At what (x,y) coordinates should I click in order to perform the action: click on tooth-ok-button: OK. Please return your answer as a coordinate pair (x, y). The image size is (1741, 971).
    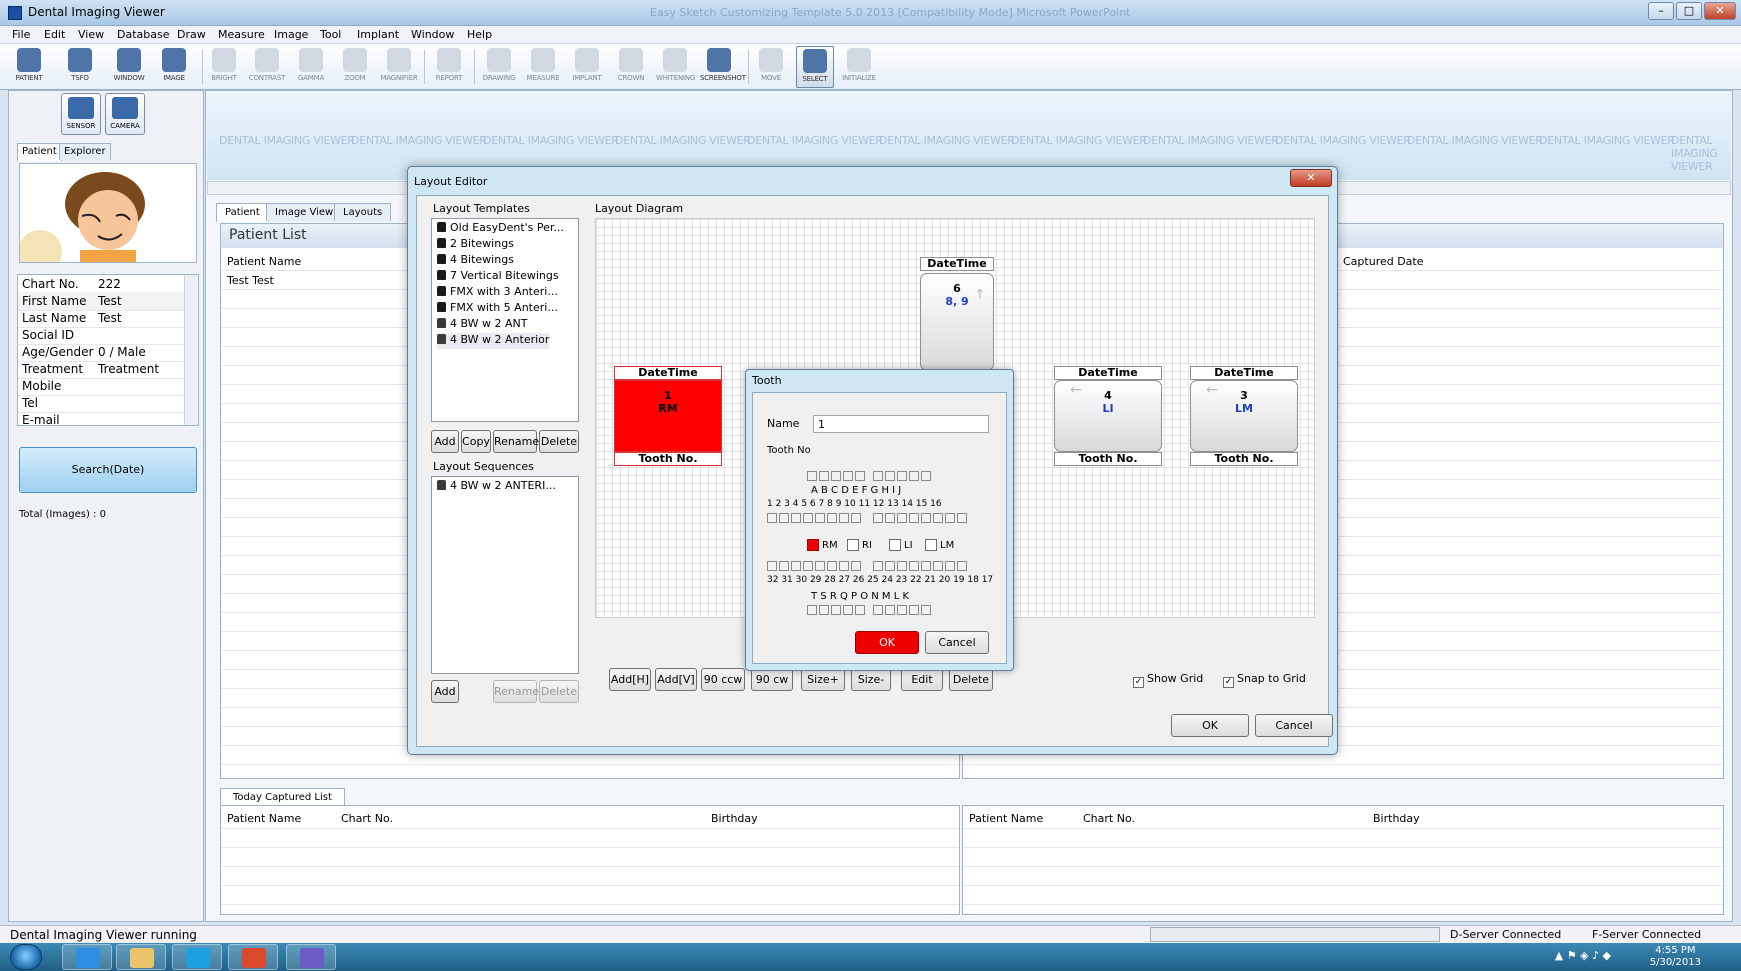
    Looking at the image, I should click on (887, 642).